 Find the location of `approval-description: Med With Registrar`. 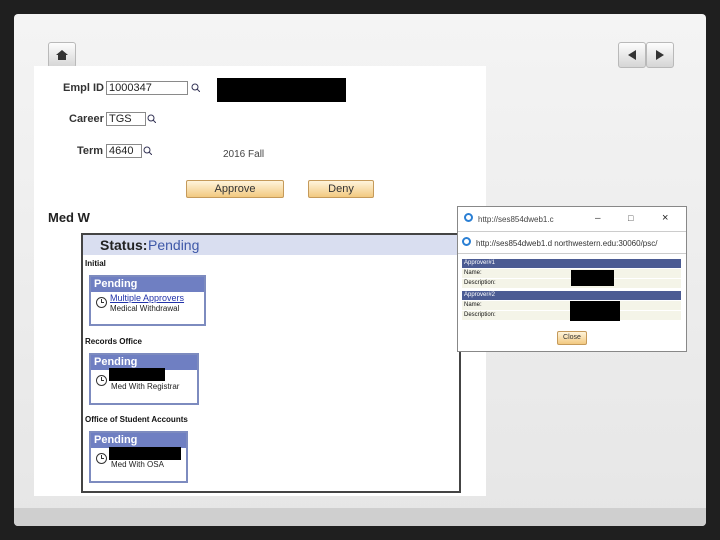

approval-description: Med With Registrar is located at coordinates (145, 386).